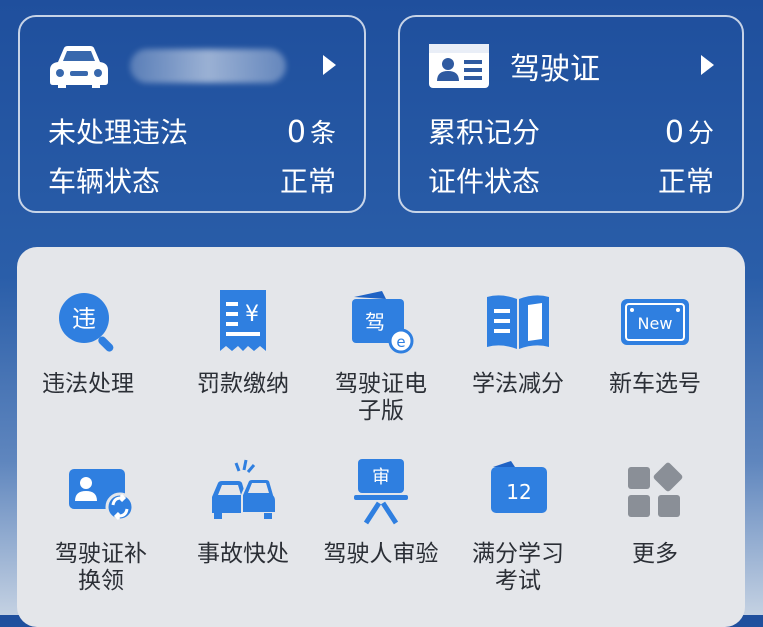  I want to click on new-plate-icon-text: New, so click(655, 323).